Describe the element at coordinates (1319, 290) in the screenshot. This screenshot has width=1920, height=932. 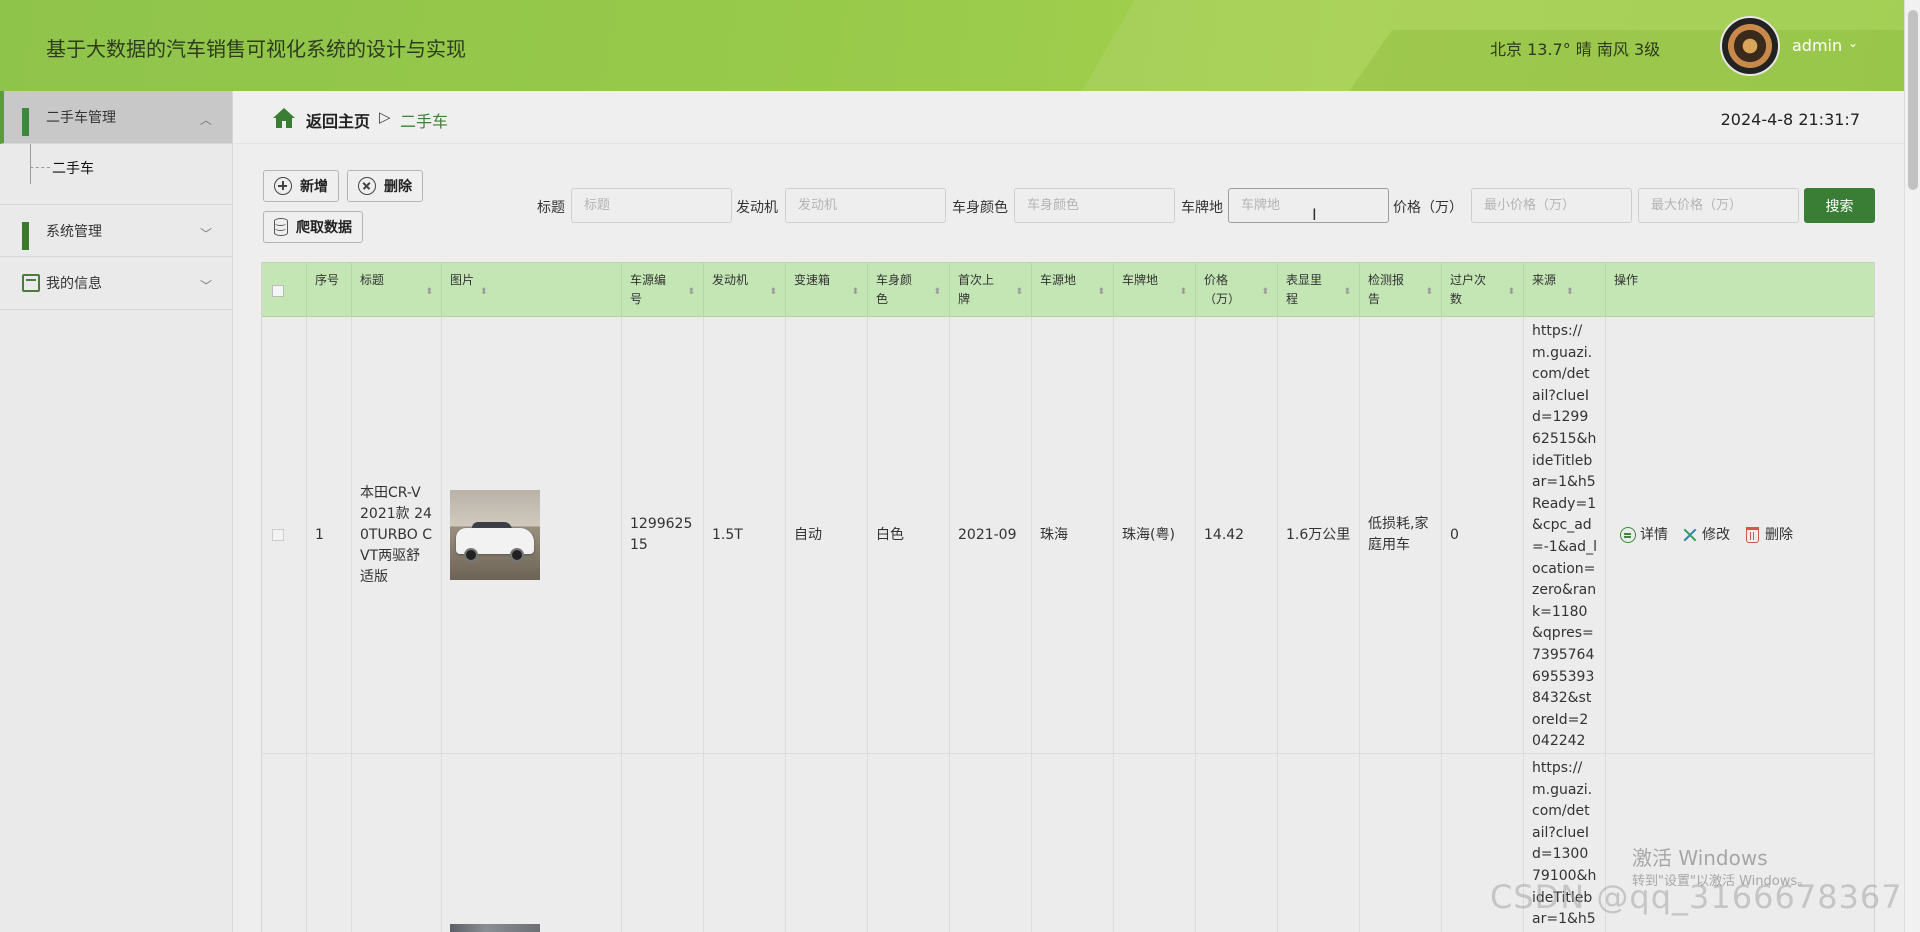
I see `column-header: 表显里 程 ⬍` at that location.